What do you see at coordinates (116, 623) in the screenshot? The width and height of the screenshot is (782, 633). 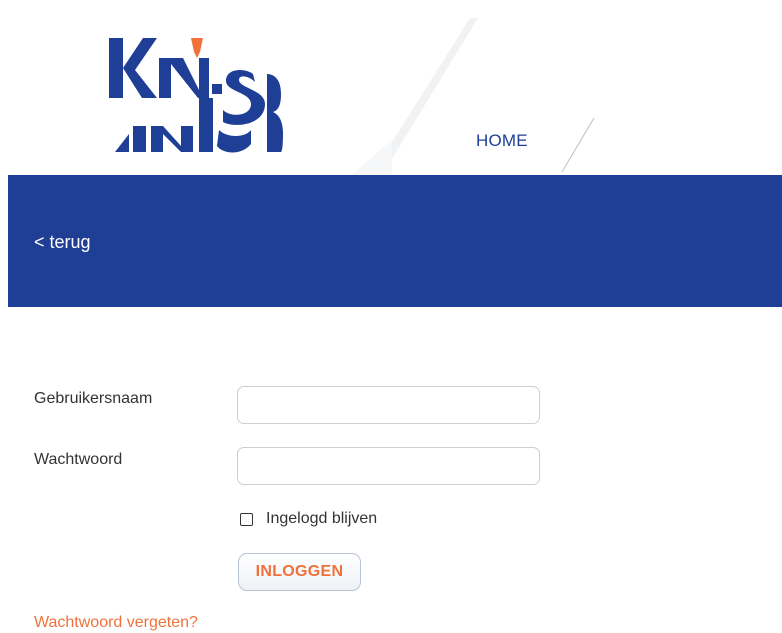 I see `forgot-password-link: Wachtwoord vergeten?` at bounding box center [116, 623].